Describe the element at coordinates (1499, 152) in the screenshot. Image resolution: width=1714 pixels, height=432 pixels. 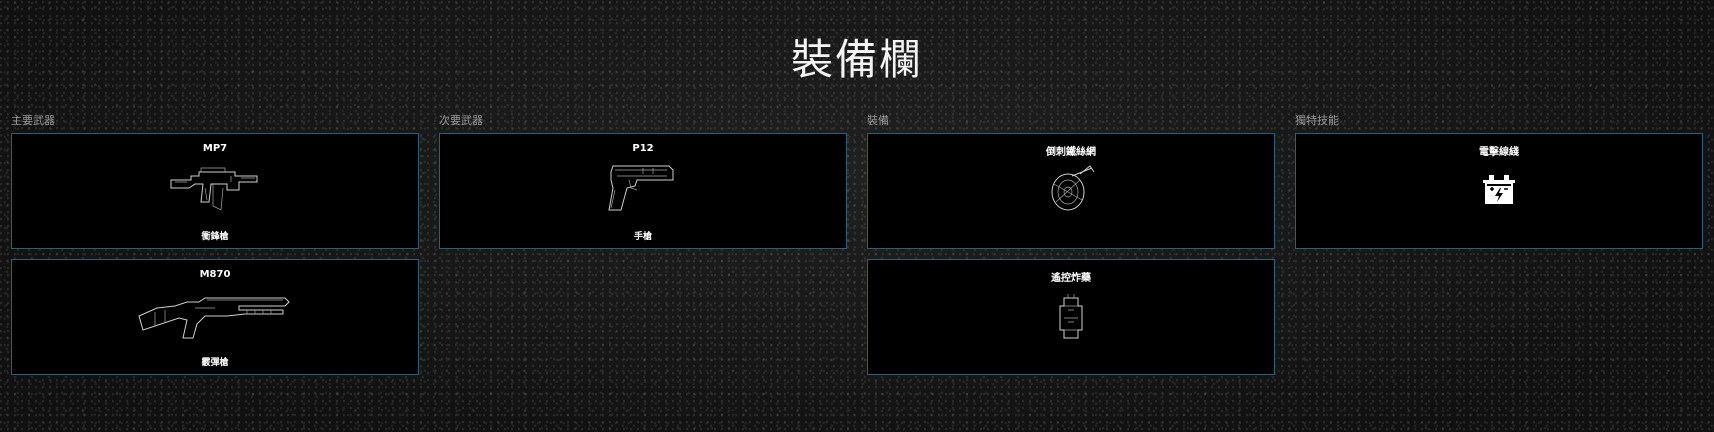
I see `ability-name: 電擊線綫` at that location.